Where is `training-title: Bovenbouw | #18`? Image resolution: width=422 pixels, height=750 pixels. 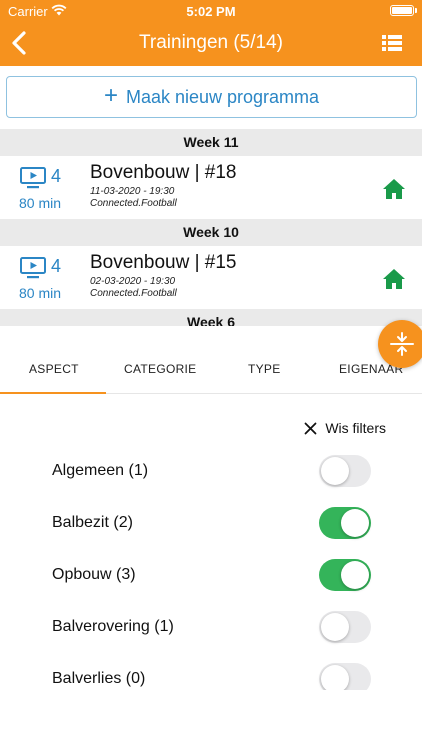
training-title: Bovenbouw | #18 is located at coordinates (163, 172).